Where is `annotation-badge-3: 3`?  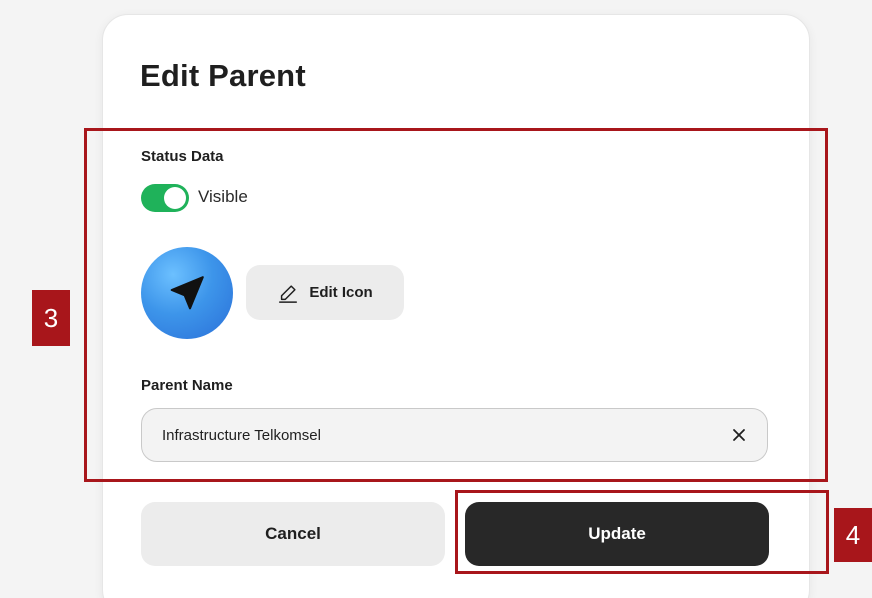 annotation-badge-3: 3 is located at coordinates (51, 318).